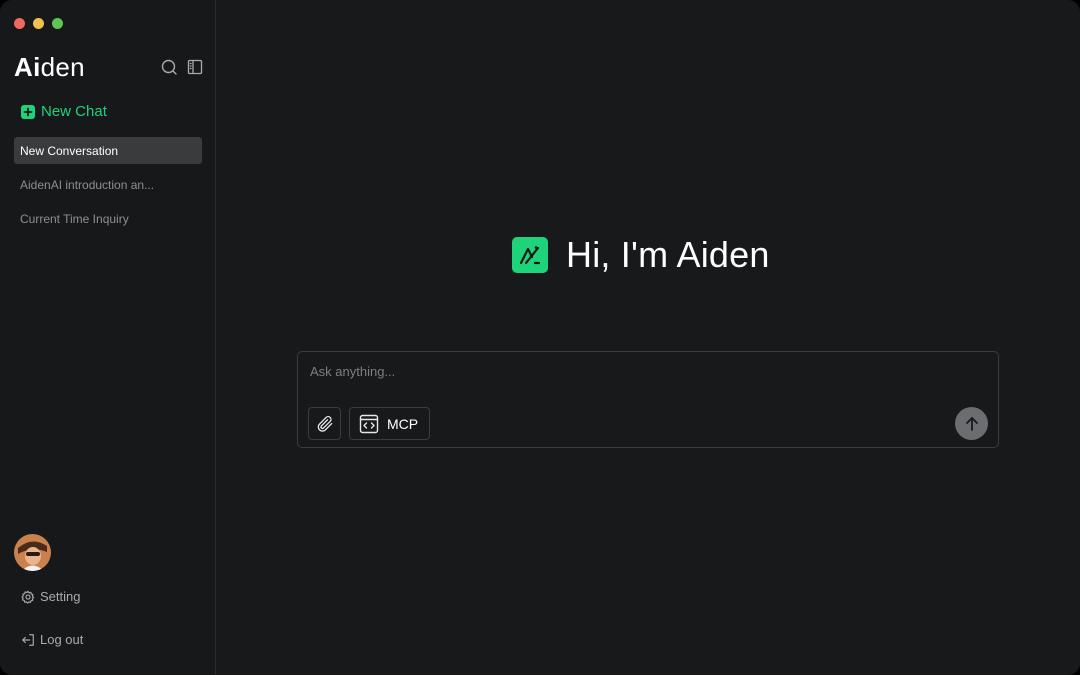 The height and width of the screenshot is (675, 1080). I want to click on minimize-window-button, so click(38, 23).